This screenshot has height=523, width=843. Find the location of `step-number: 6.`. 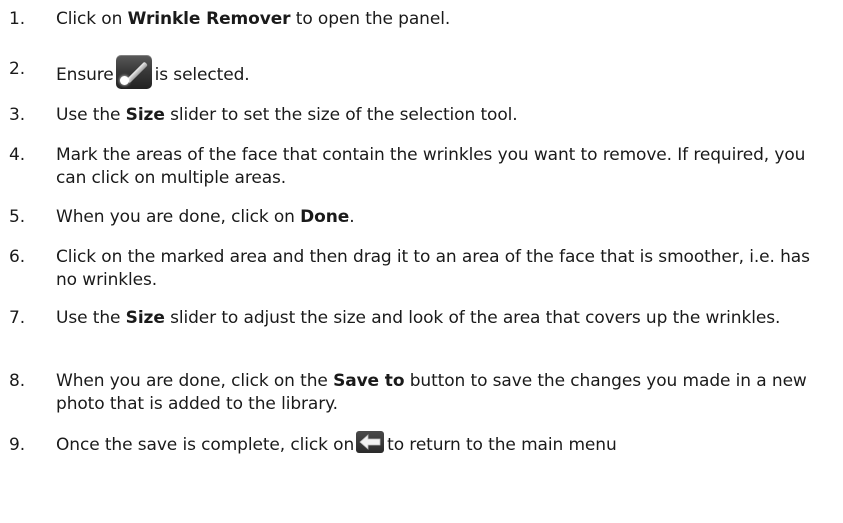

step-number: 6. is located at coordinates (17, 257).